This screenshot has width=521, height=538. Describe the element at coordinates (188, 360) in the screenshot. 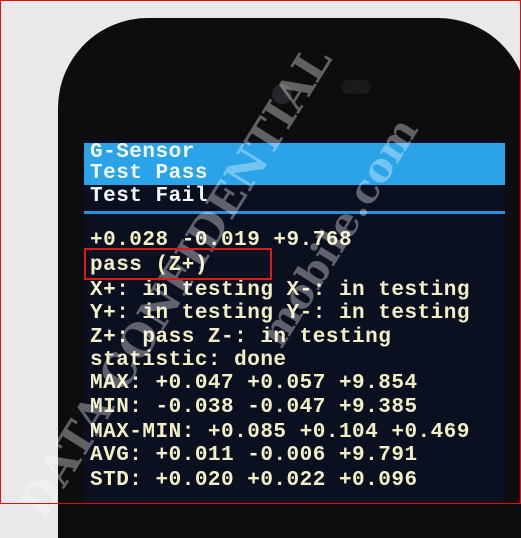

I see `statistic-status: statistic: done` at that location.